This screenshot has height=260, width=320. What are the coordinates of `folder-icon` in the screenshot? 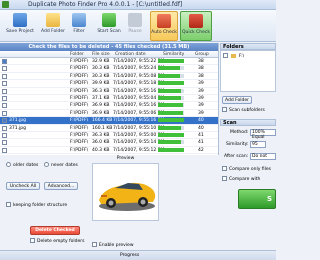 It's located at (234, 55).